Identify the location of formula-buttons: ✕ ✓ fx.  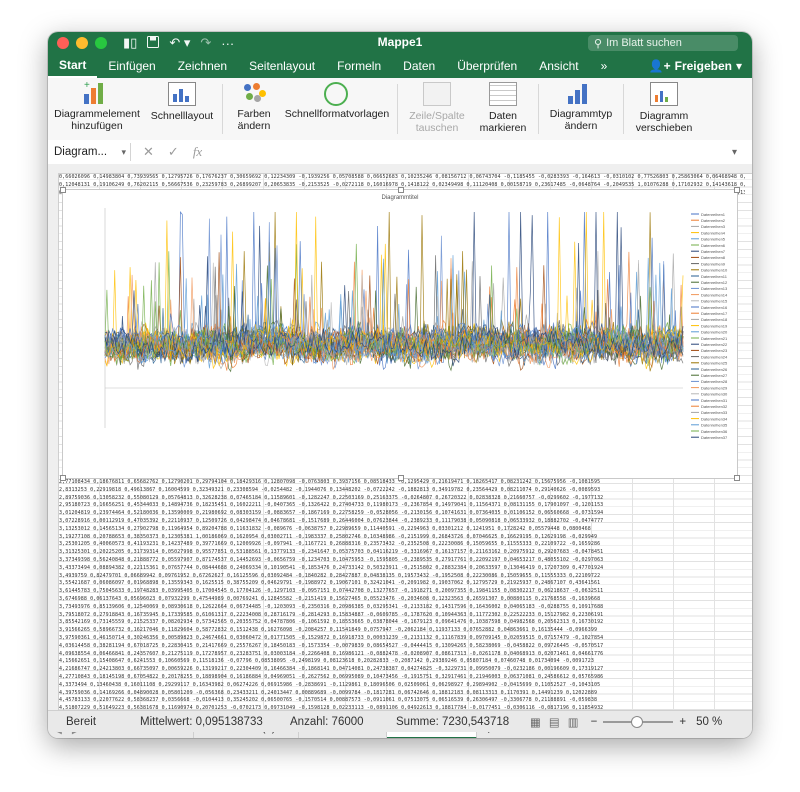
(172, 152).